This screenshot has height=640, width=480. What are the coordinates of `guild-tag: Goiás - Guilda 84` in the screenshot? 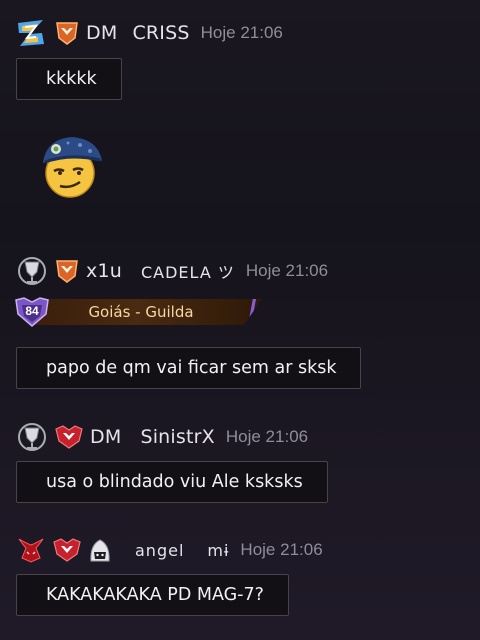 It's located at (138, 312).